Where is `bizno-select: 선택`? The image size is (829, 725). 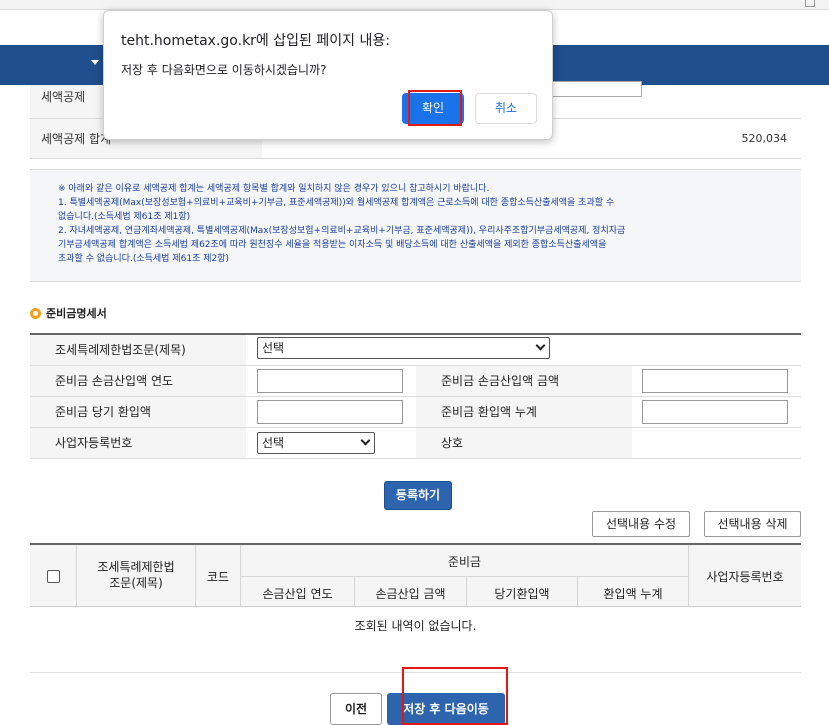
bizno-select: 선택 is located at coordinates (316, 443).